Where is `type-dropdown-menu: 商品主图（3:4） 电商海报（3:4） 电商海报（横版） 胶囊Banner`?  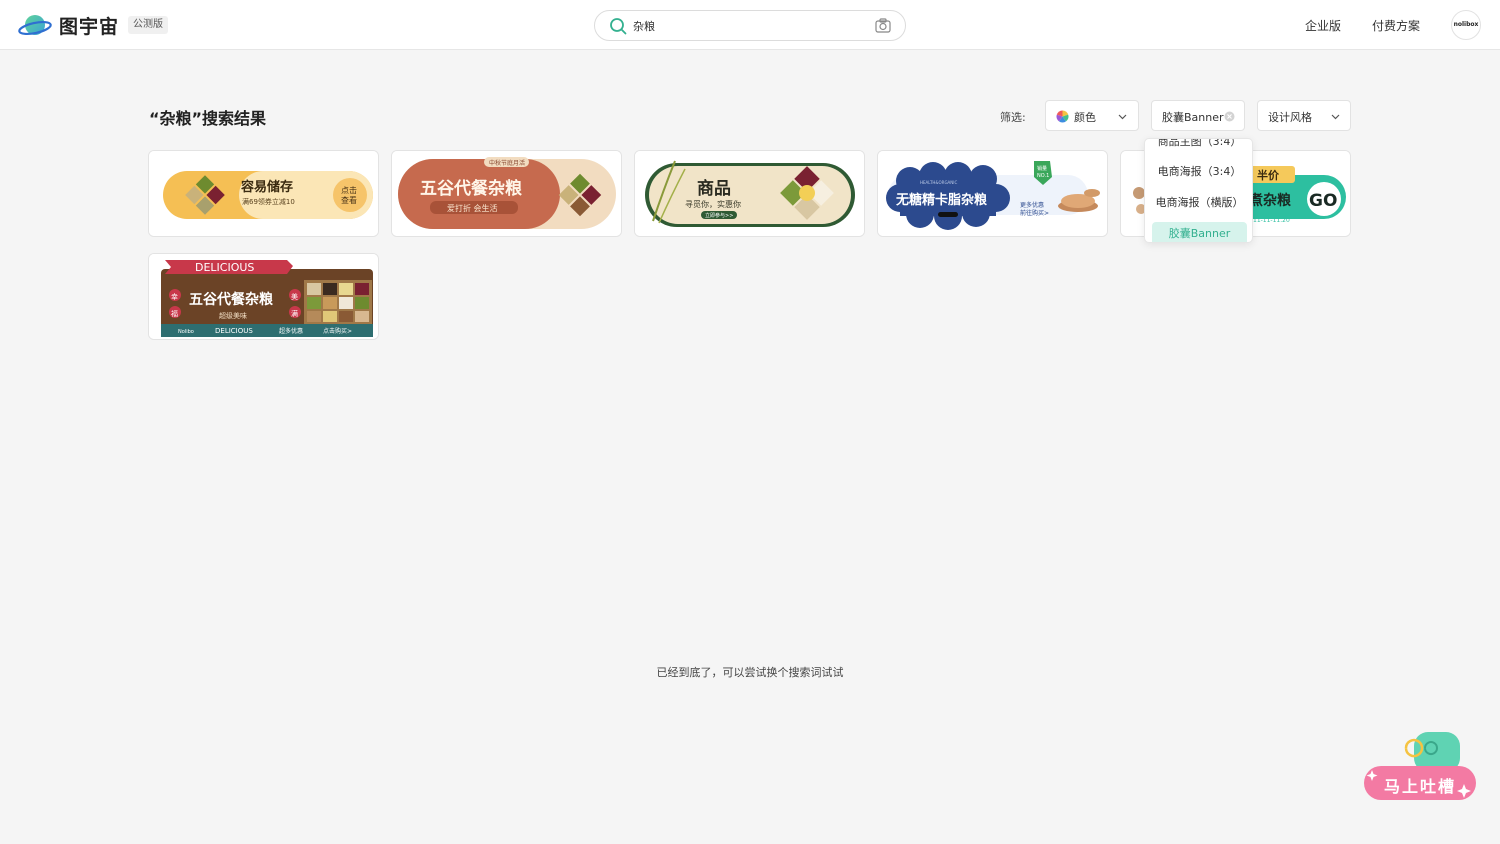 type-dropdown-menu: 商品主图（3:4） 电商海报（3:4） 电商海报（横版） 胶囊Banner is located at coordinates (1198, 190).